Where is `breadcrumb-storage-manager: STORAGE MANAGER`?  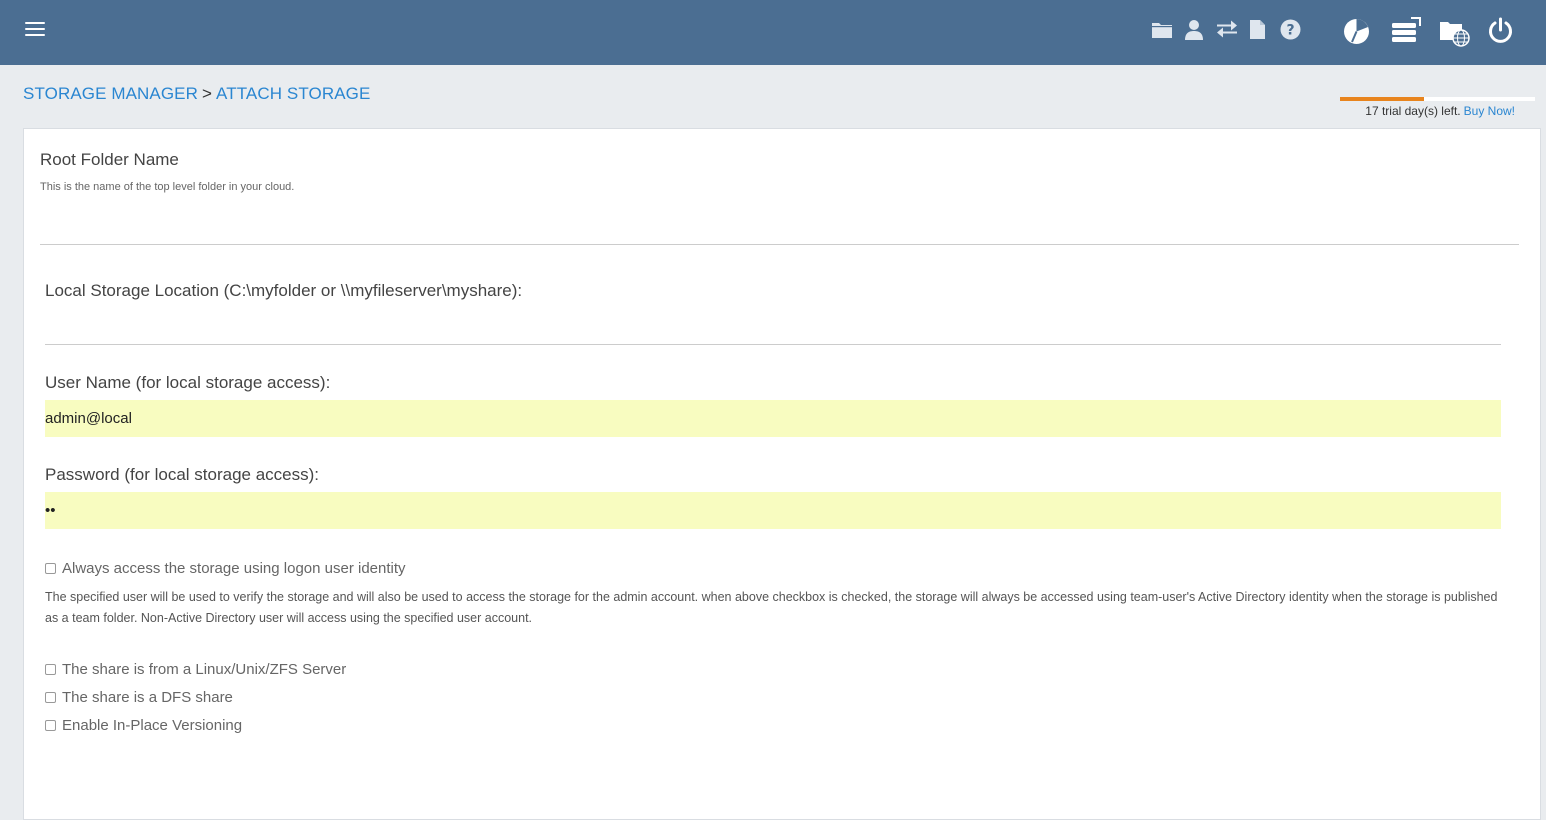 breadcrumb-storage-manager: STORAGE MANAGER is located at coordinates (110, 93).